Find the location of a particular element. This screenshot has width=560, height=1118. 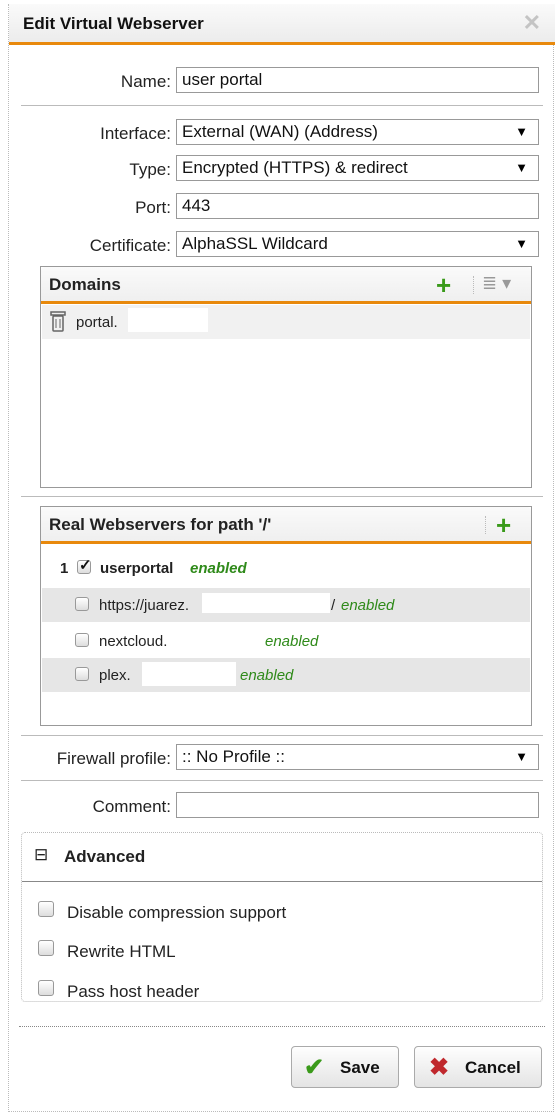

interface-select-value: External (WAN) (Address) is located at coordinates (280, 131).